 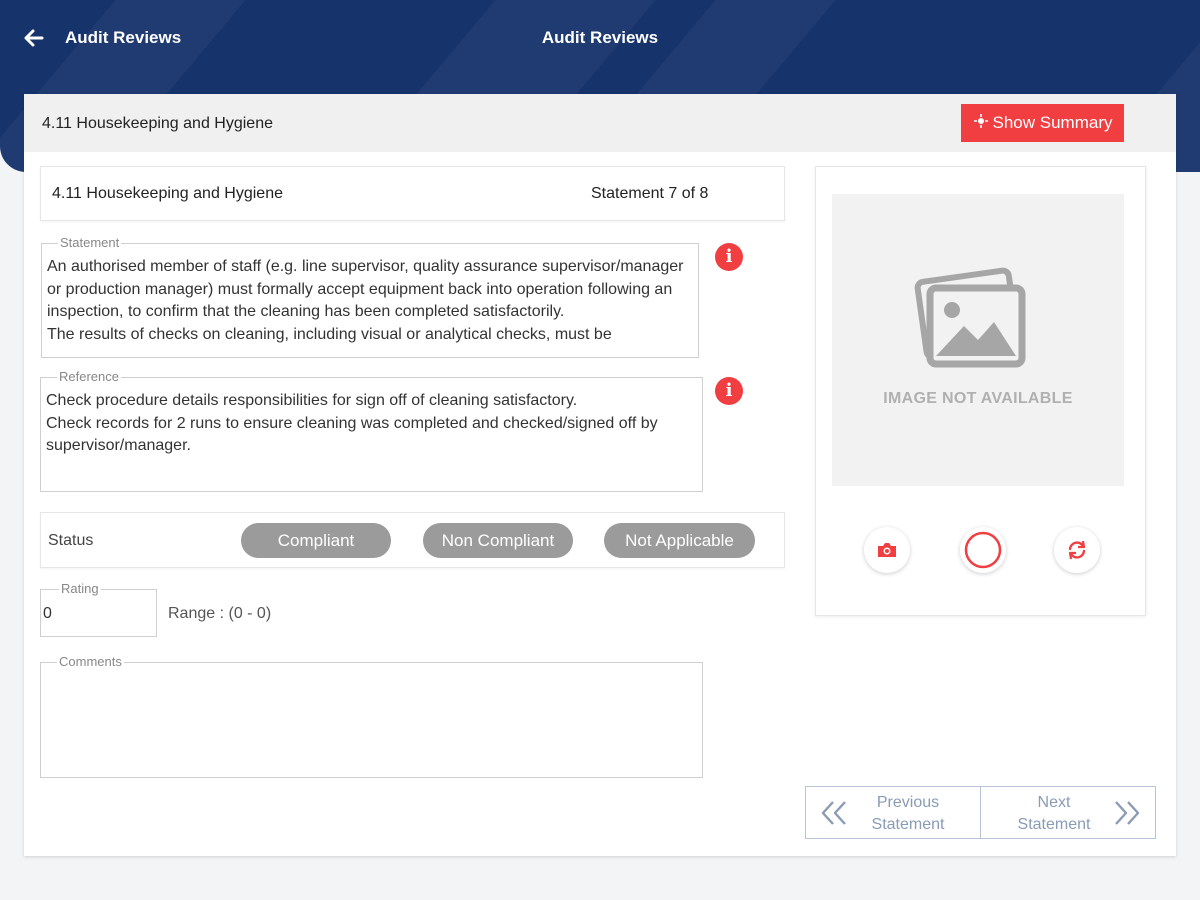 What do you see at coordinates (1054, 813) in the screenshot?
I see `next-statement-label: Next Statement` at bounding box center [1054, 813].